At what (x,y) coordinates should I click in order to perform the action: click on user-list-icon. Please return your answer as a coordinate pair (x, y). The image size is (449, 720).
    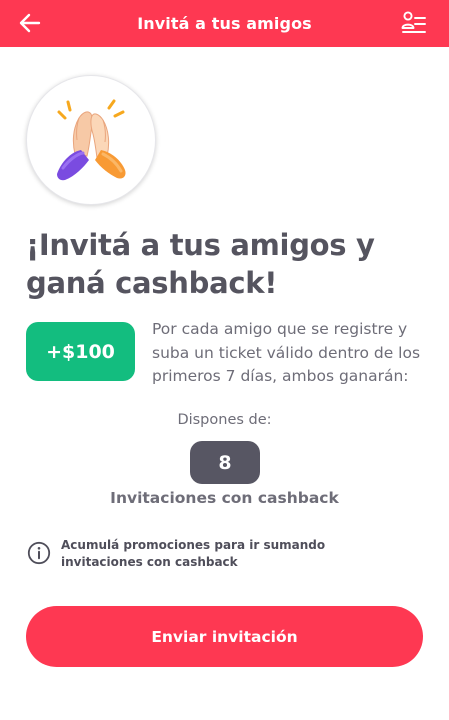
    Looking at the image, I should click on (413, 22).